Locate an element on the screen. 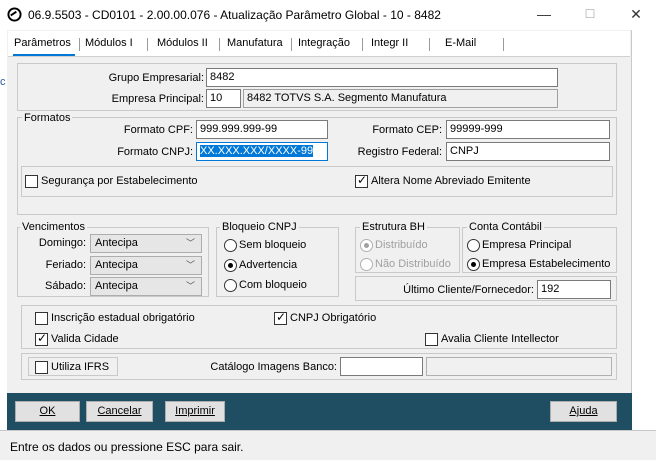  feriado-value: Antecipa is located at coordinates (116, 265).